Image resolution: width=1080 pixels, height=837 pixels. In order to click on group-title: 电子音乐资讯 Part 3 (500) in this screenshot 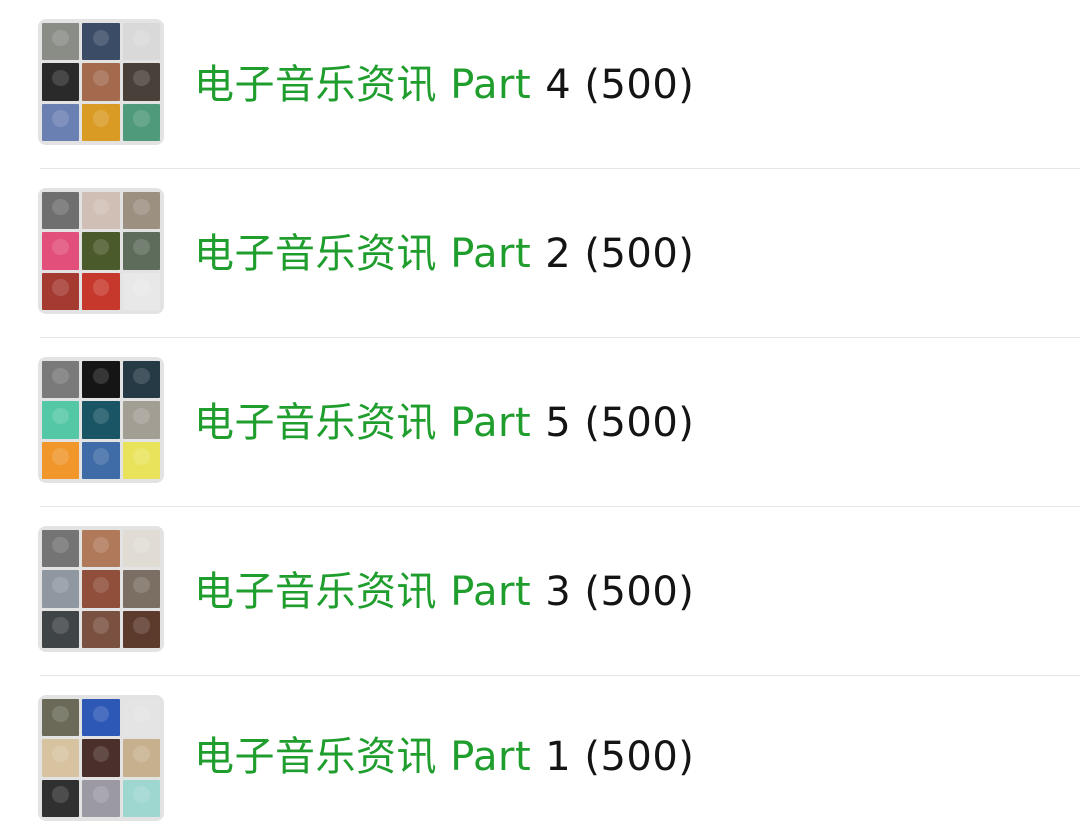, I will do `click(444, 592)`.